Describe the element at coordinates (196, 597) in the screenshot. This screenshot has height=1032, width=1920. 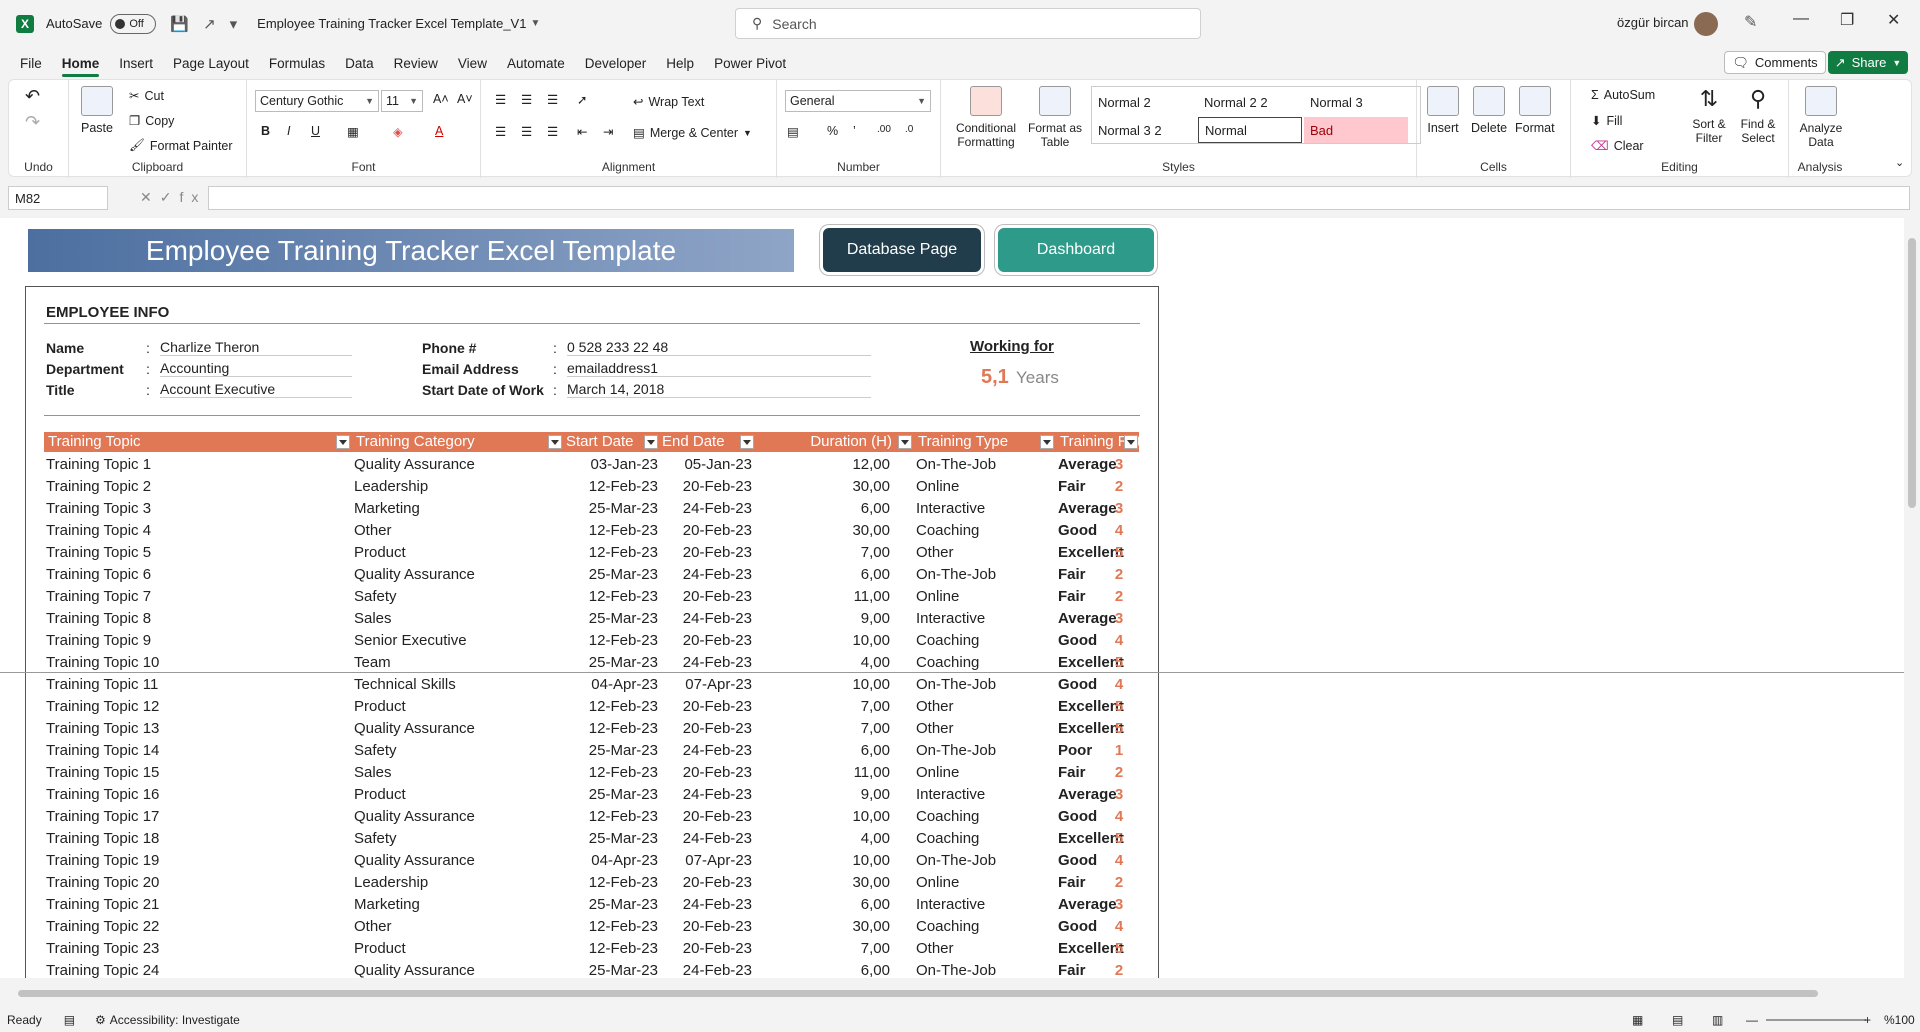
I see `table-cell: Training Topic 7` at that location.